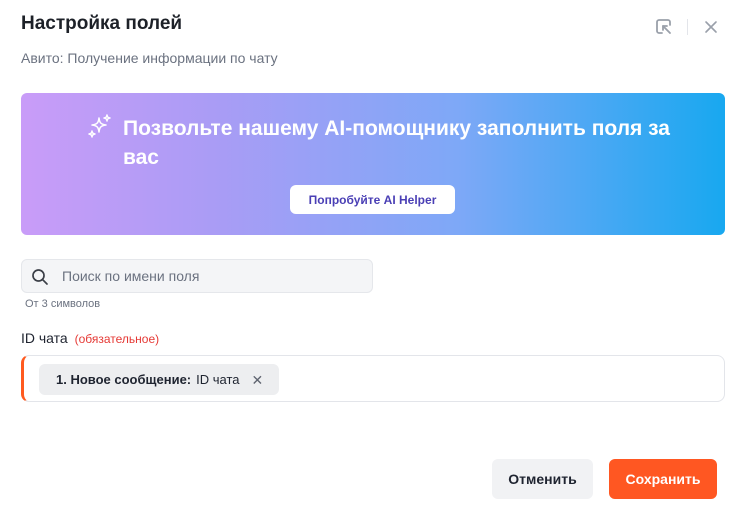 The image size is (741, 517). Describe the element at coordinates (663, 479) in the screenshot. I see `save-button: Сохранить` at that location.